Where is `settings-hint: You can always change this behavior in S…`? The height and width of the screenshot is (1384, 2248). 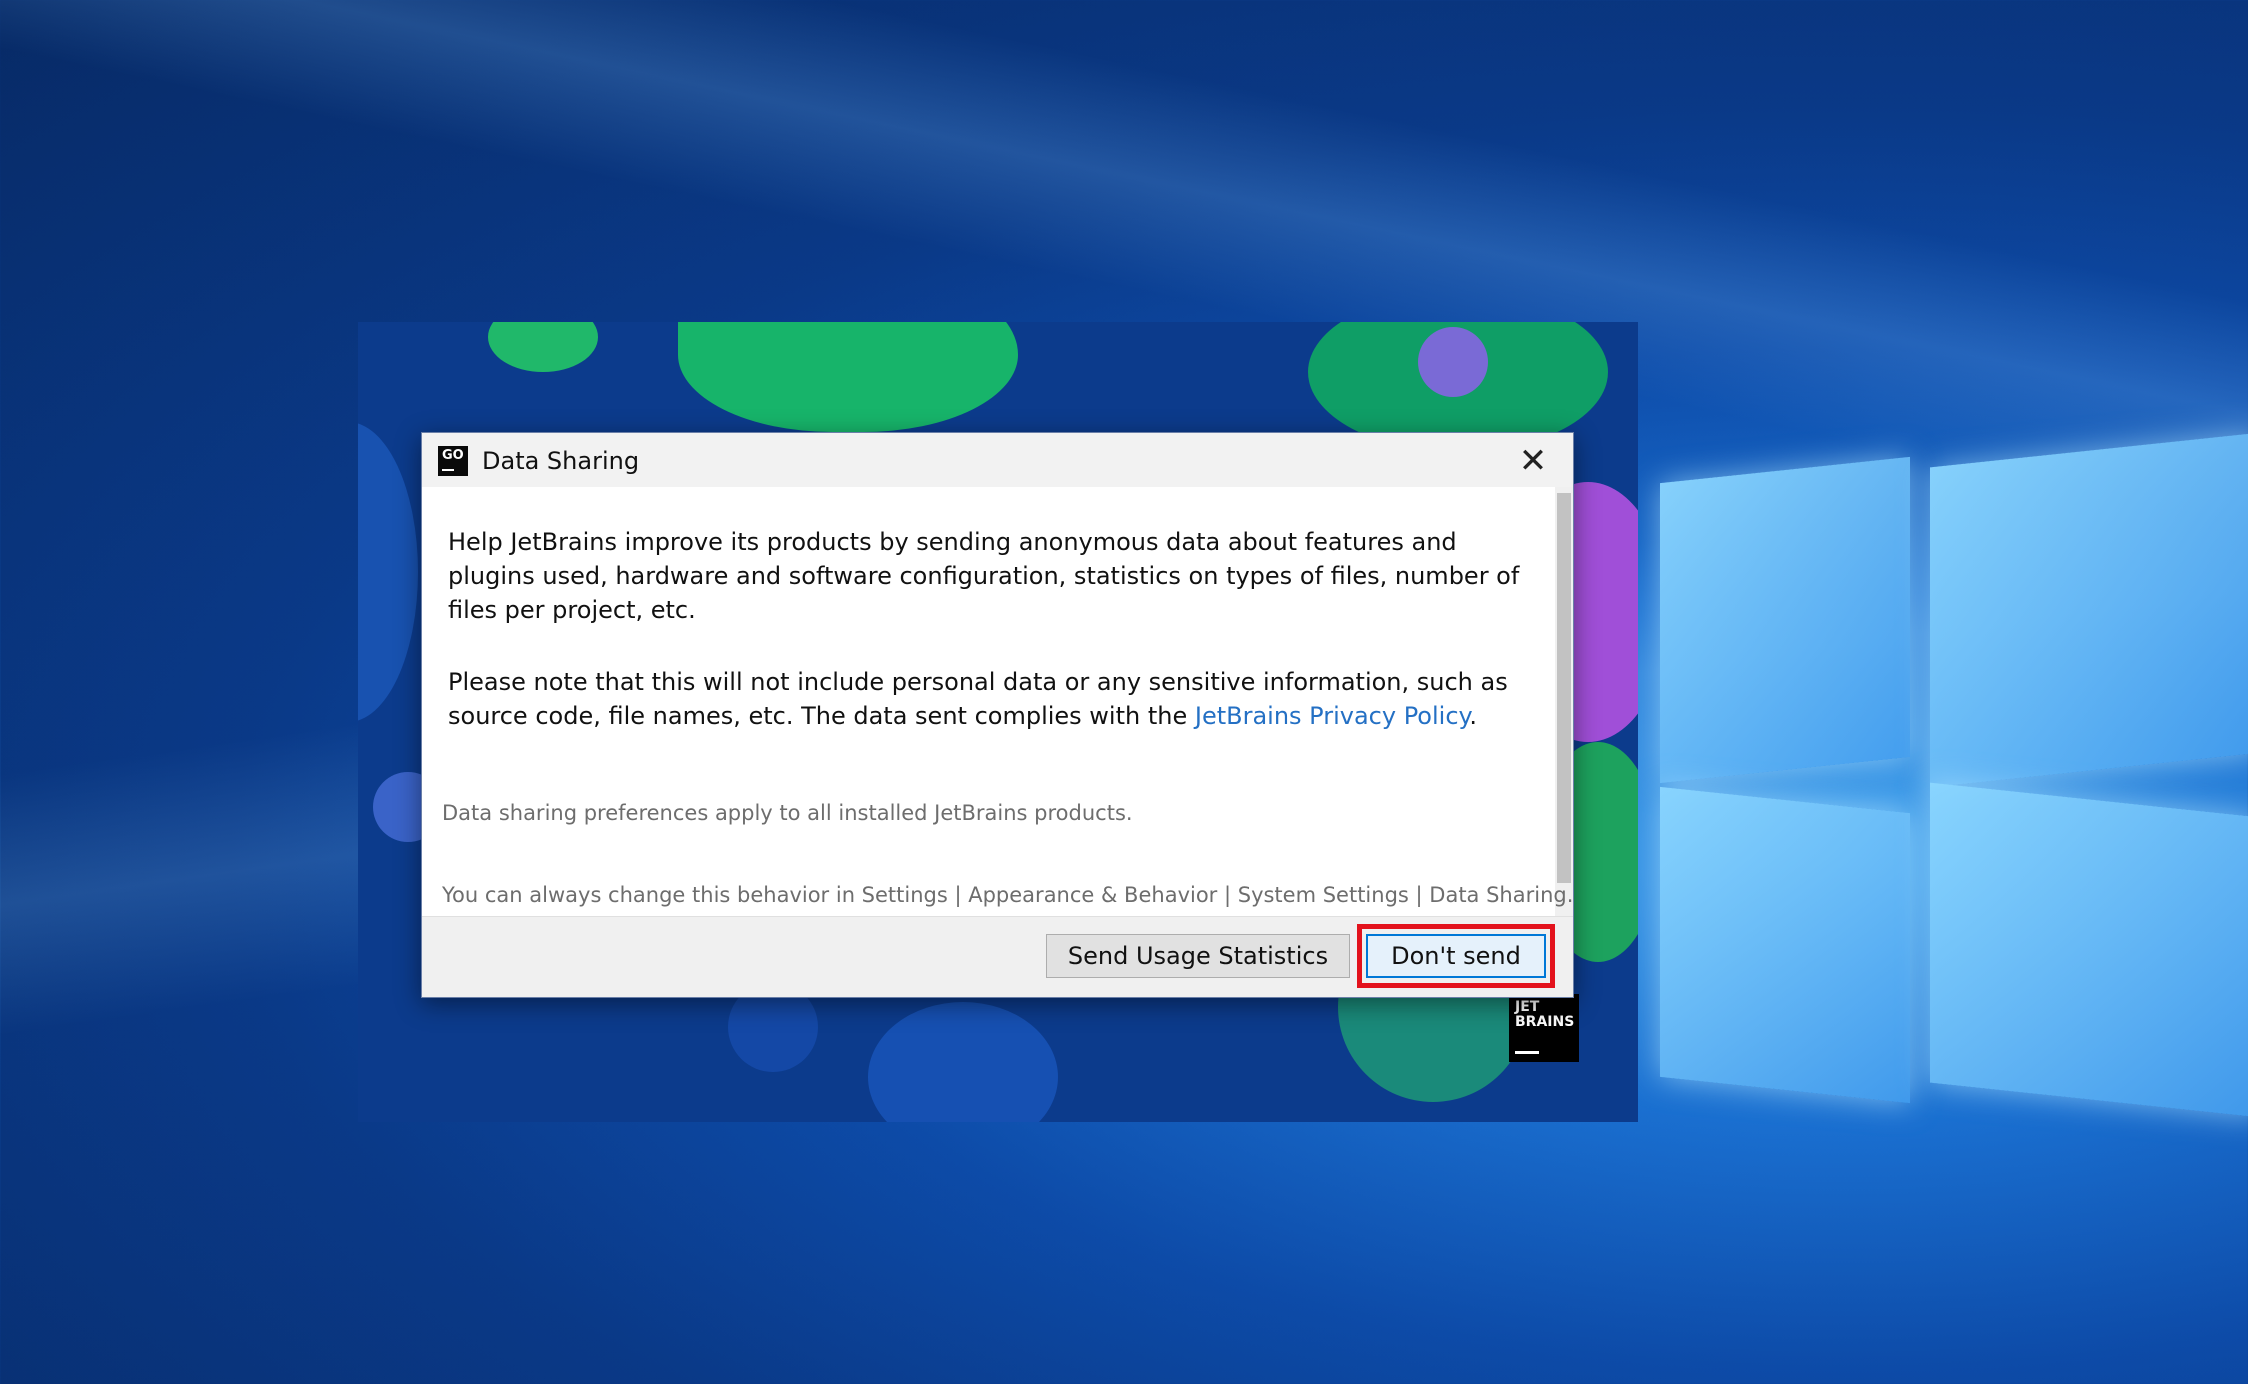 settings-hint: You can always change this behavior in S… is located at coordinates (1008, 895).